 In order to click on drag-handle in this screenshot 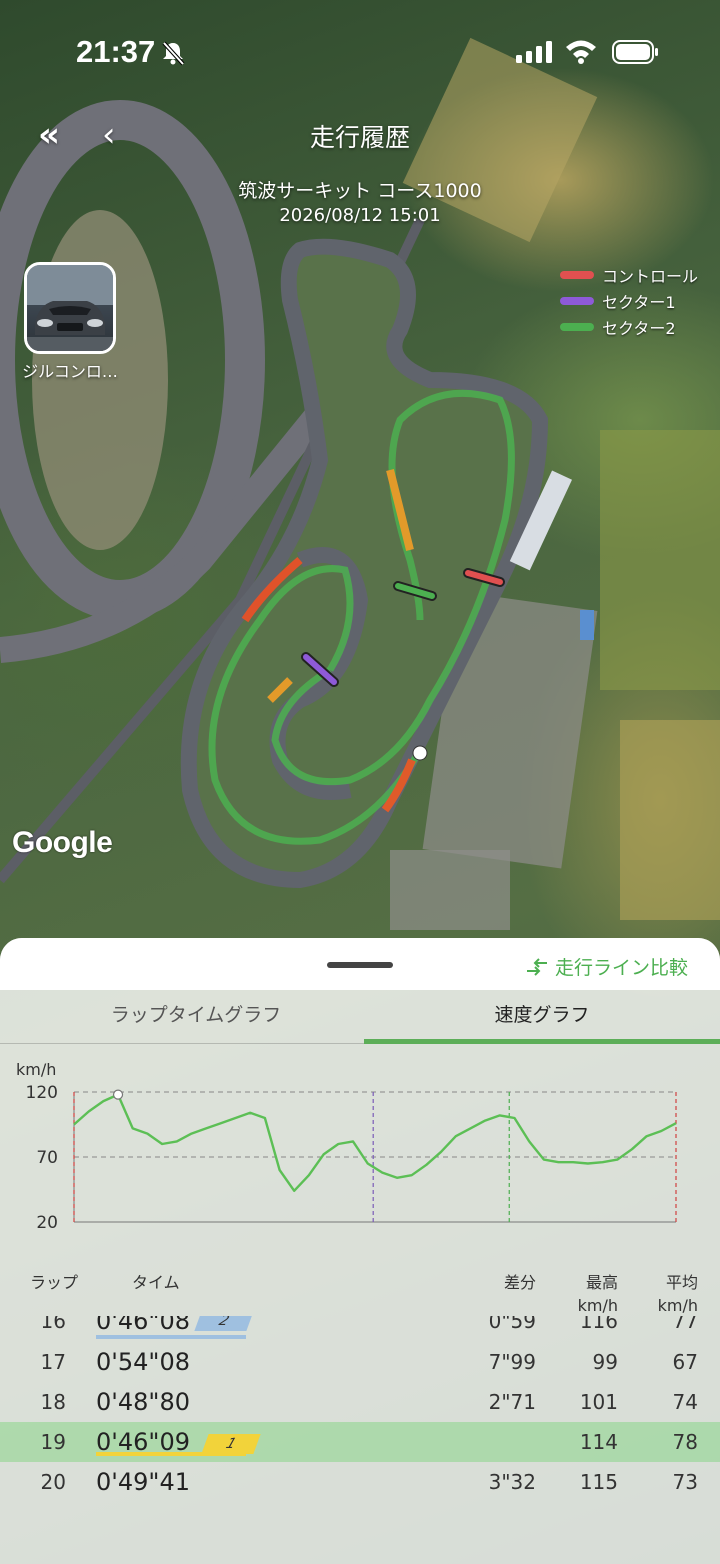, I will do `click(360, 965)`.